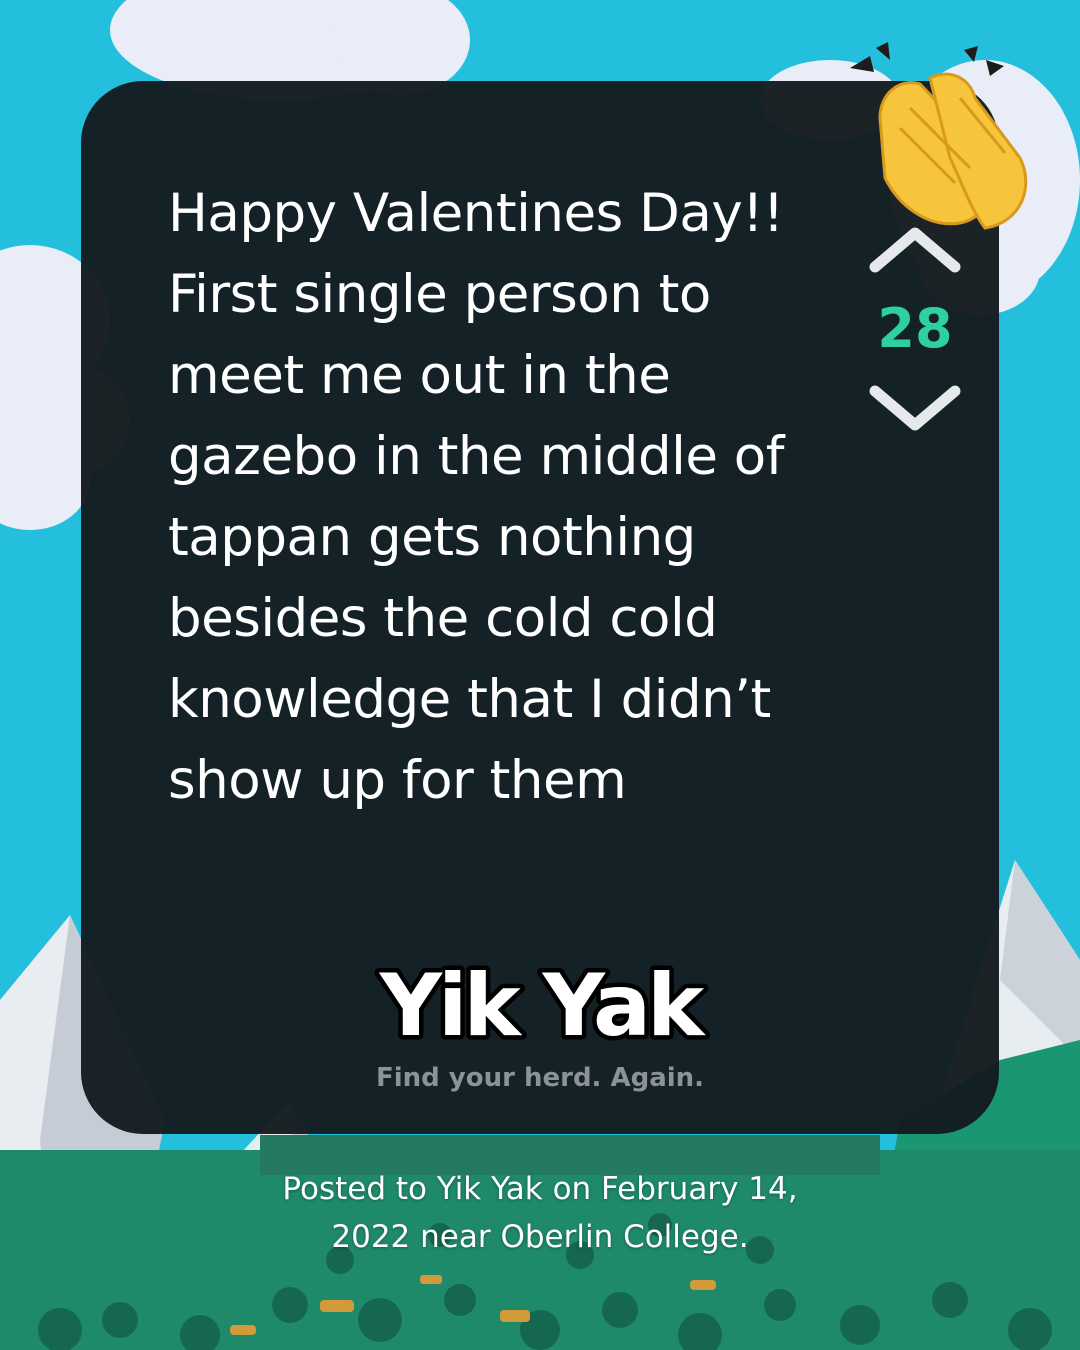 This screenshot has height=1350, width=1080. Describe the element at coordinates (915, 409) in the screenshot. I see `chevron-down-icon` at that location.